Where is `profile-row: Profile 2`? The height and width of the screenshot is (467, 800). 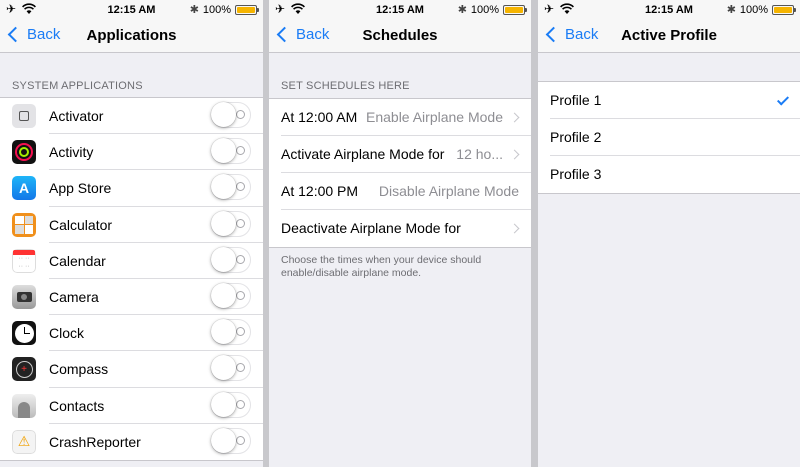 profile-row: Profile 2 is located at coordinates (669, 137).